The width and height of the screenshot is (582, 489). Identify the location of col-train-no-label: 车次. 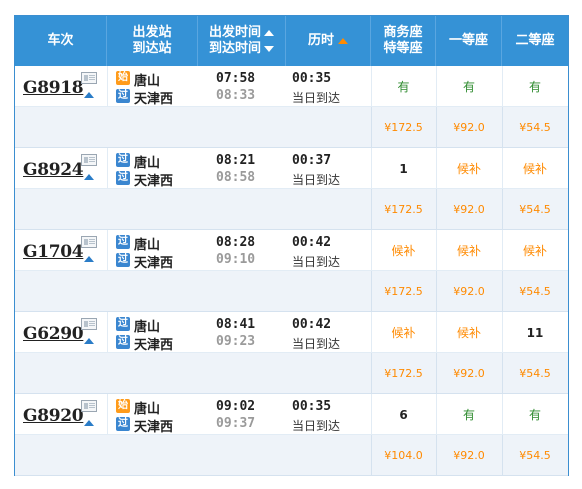
(60, 40).